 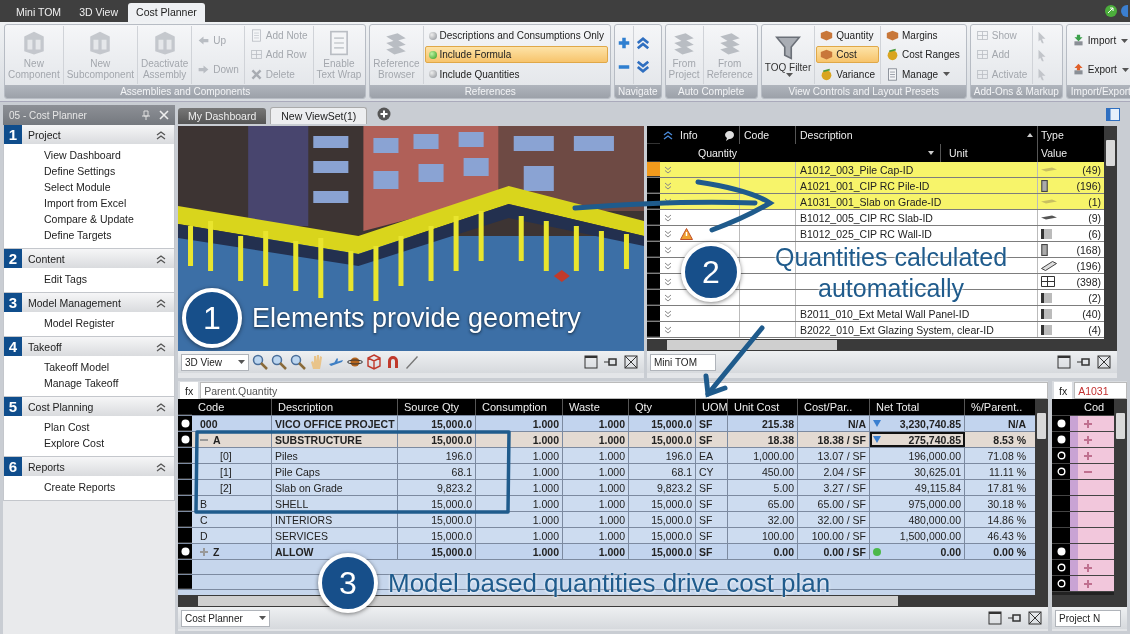 What do you see at coordinates (109, 187) in the screenshot?
I see `sidebar-link: Select Module` at bounding box center [109, 187].